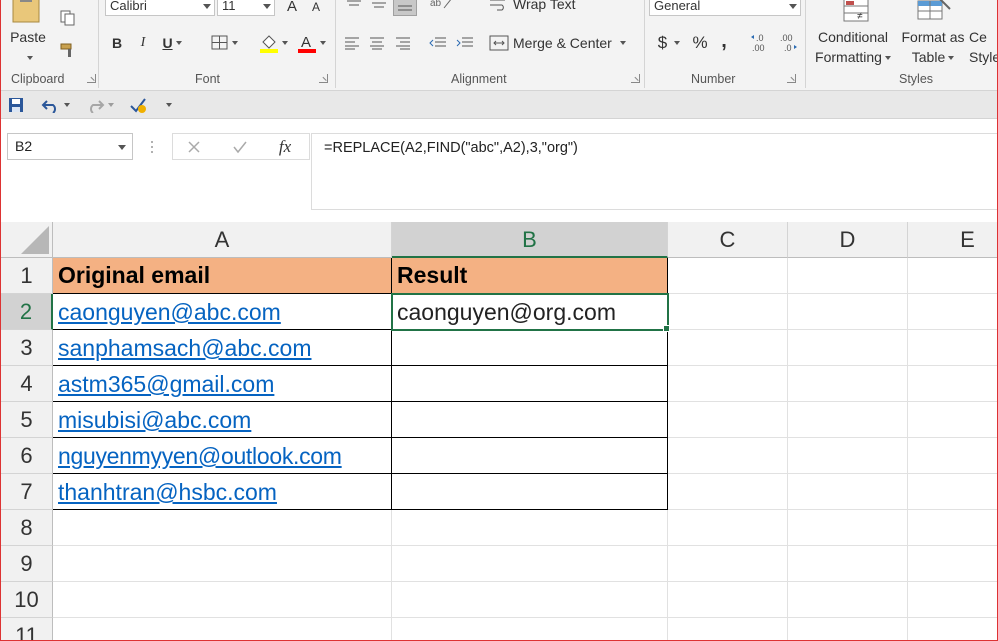  I want to click on copy-icon, so click(68, 18).